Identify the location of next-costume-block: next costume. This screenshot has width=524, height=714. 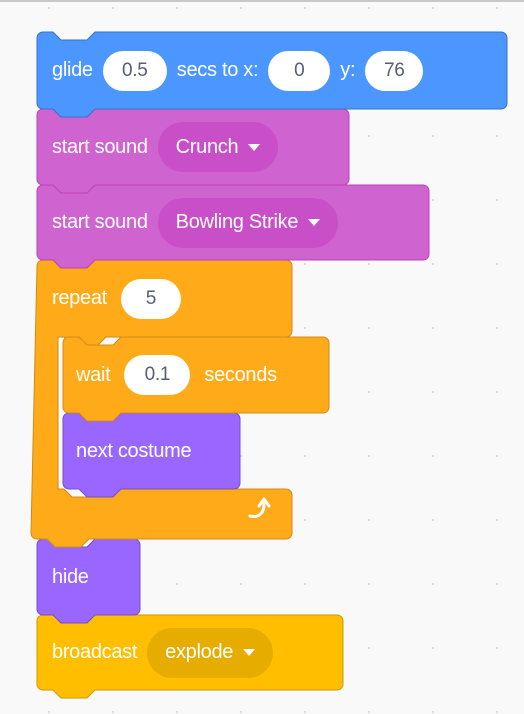
(151, 451).